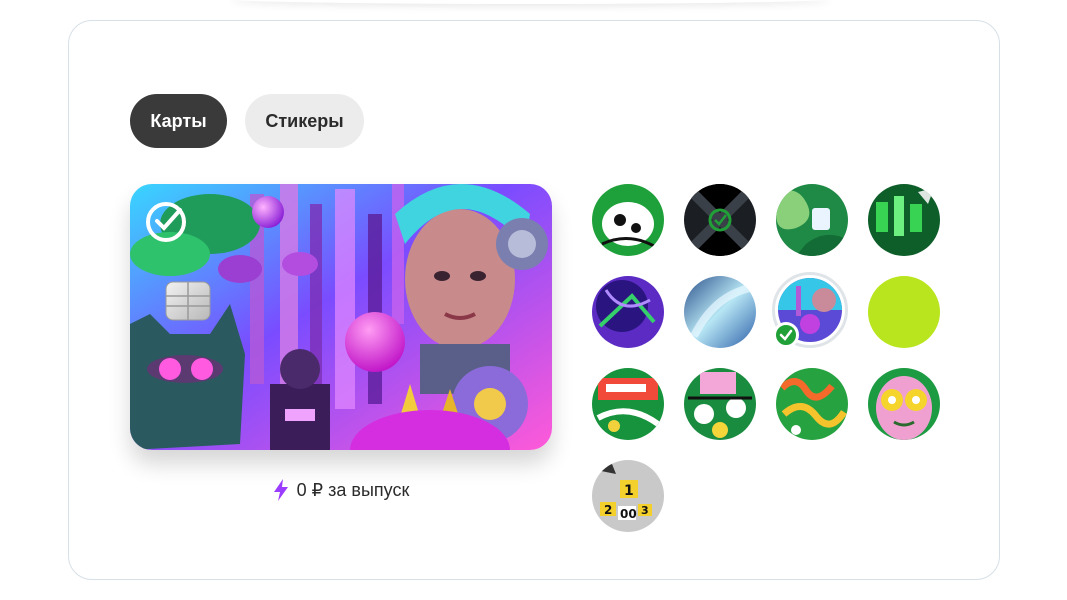 This screenshot has height=600, width=1067. Describe the element at coordinates (178, 121) in the screenshot. I see `tab-cards: Карты` at that location.